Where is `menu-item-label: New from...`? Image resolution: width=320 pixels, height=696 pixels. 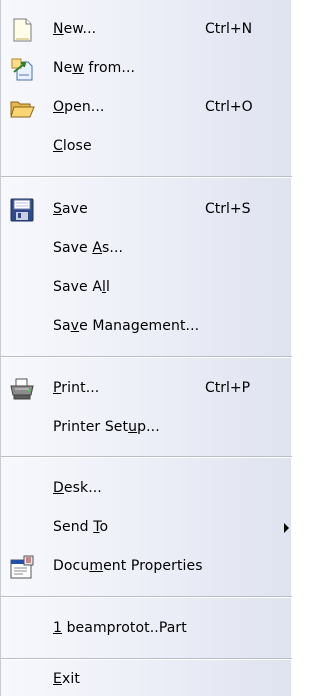 menu-item-label: New from... is located at coordinates (94, 68).